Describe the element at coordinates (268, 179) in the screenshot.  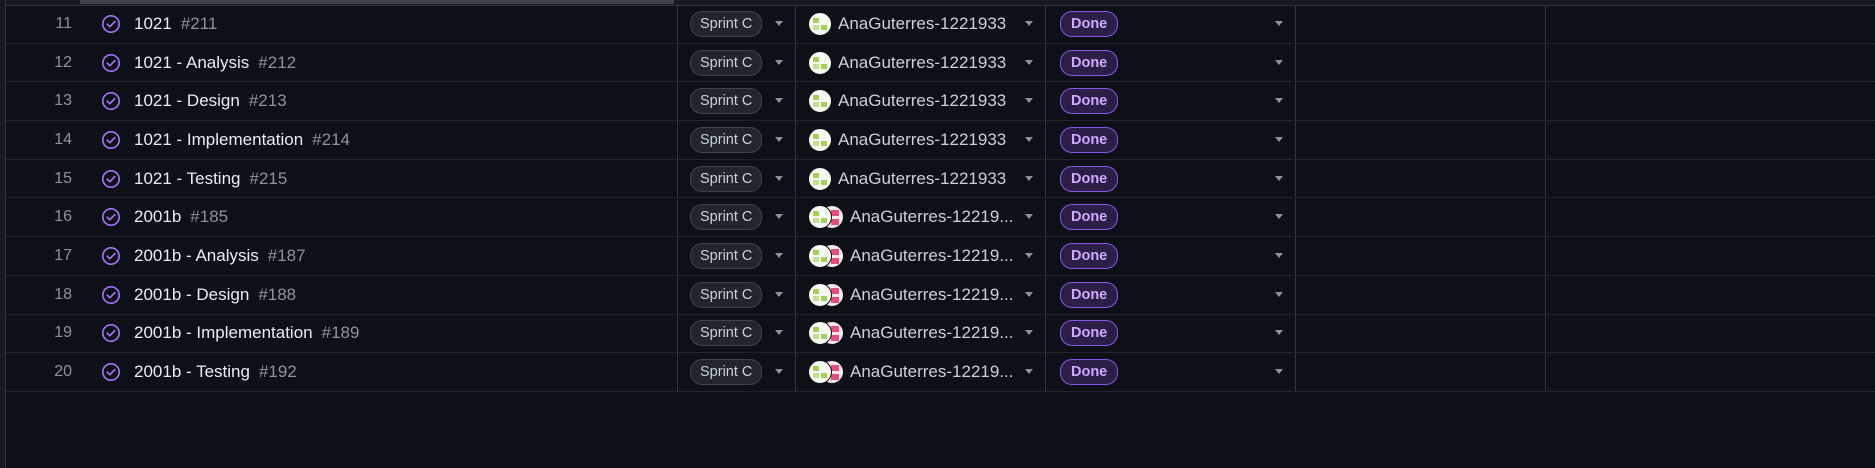
I see `issue-number: #215` at that location.